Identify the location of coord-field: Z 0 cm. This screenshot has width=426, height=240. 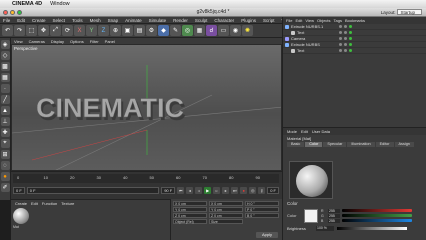
(190, 215).